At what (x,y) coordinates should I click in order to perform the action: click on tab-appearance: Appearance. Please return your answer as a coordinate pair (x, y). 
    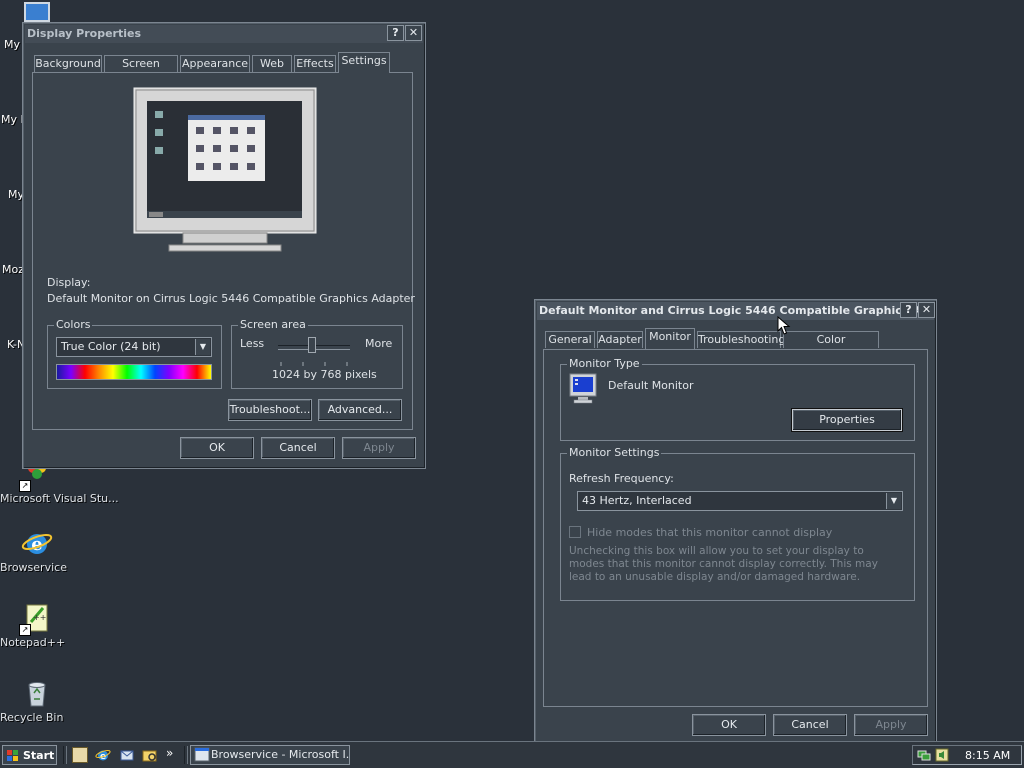
    Looking at the image, I should click on (215, 63).